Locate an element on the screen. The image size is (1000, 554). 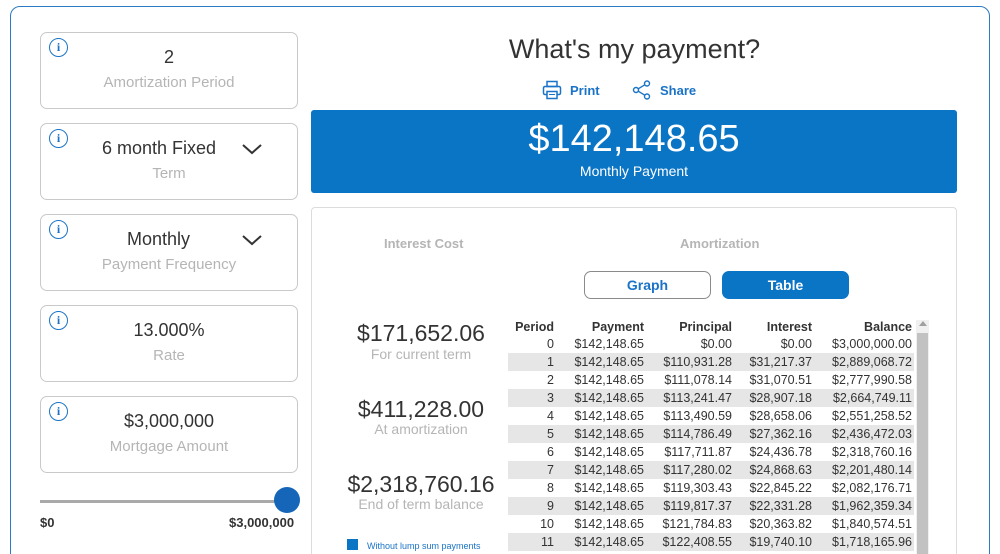
amortization-period-value: 2 is located at coordinates (169, 57).